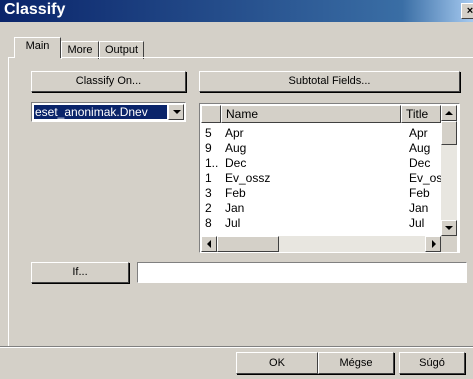 The image size is (473, 379). I want to click on row-name: Apr, so click(234, 133).